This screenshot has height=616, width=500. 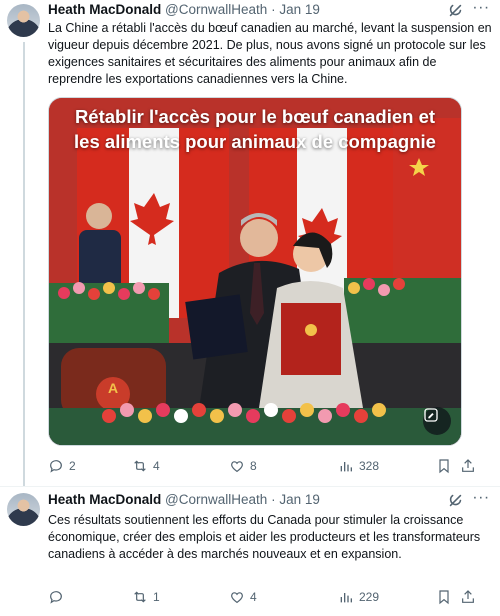 I want to click on like-count: 8, so click(x=253, y=466).